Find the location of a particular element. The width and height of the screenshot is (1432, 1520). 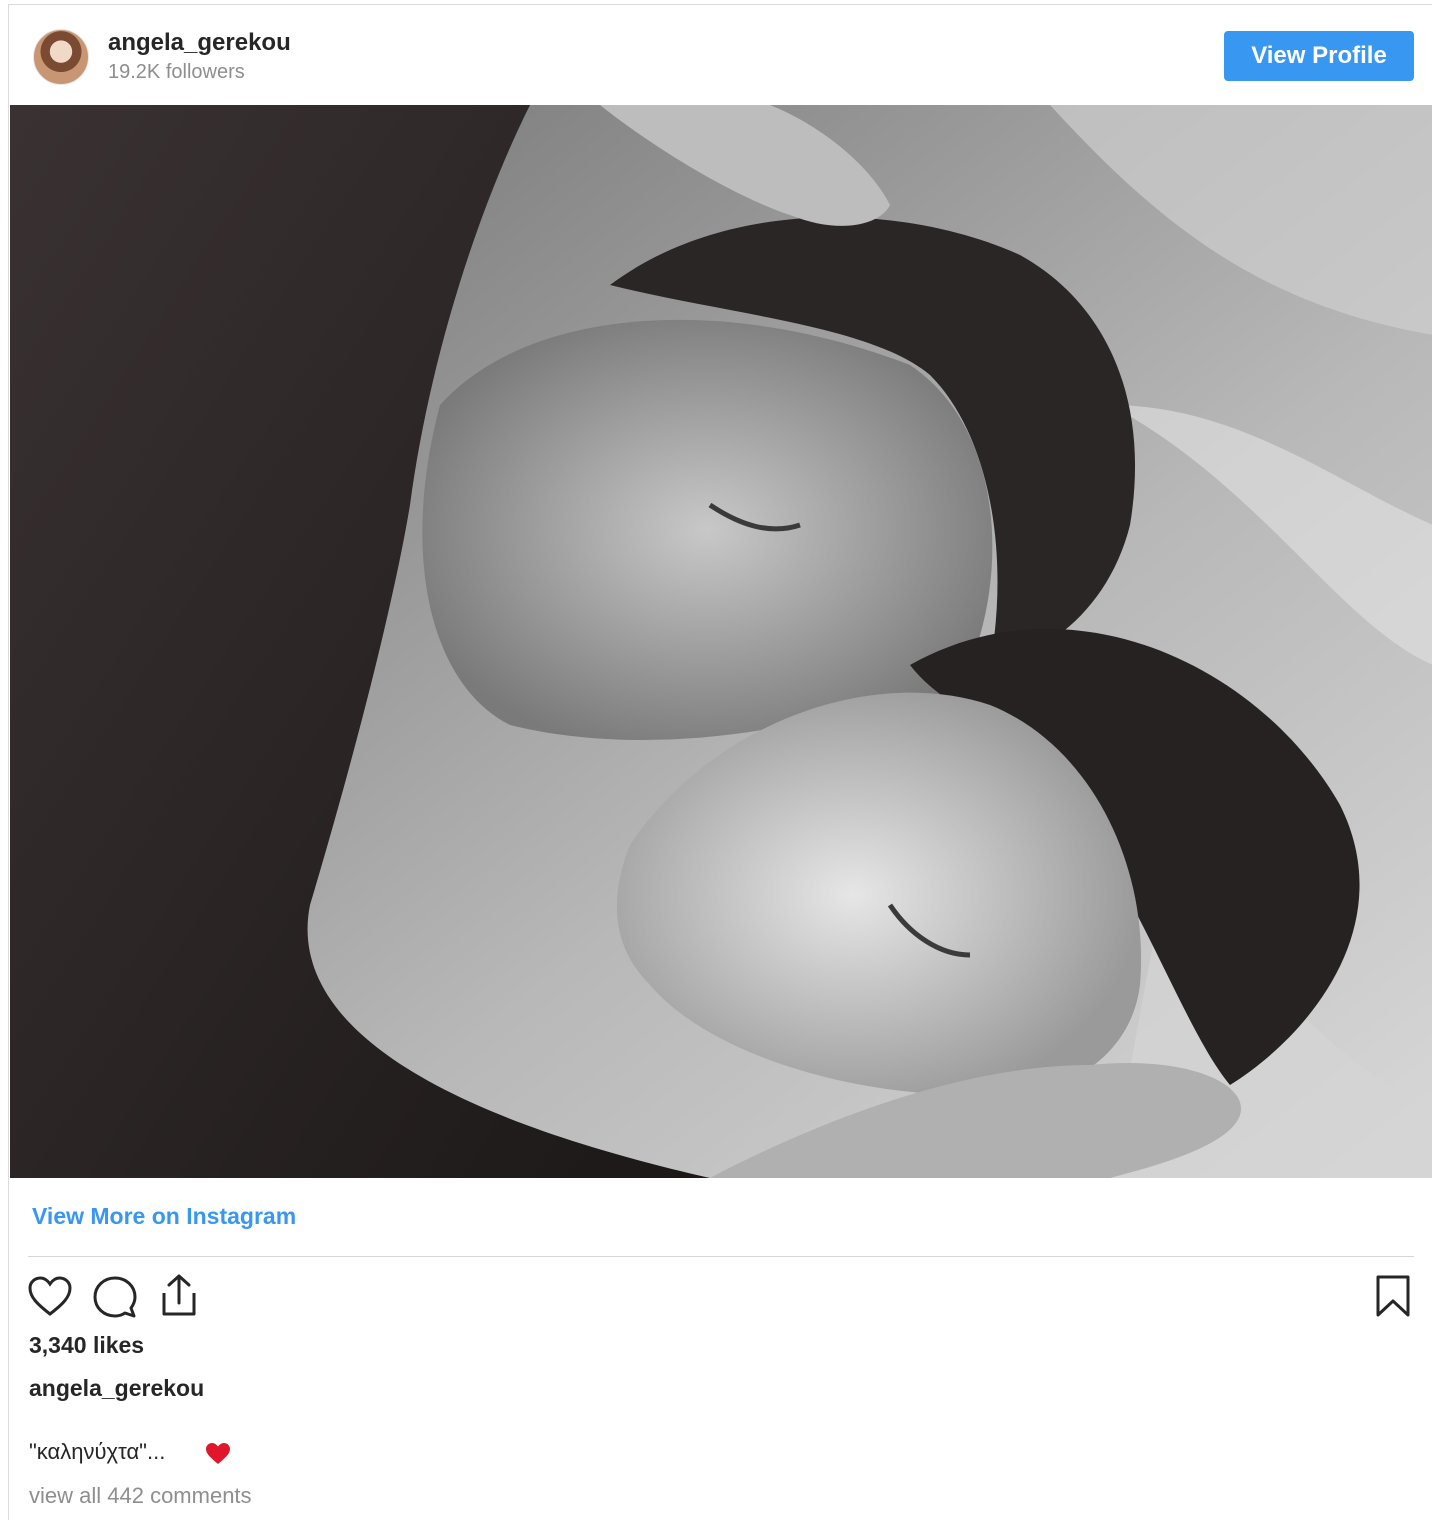

view-more-on-instagram-link: View More on Instagram is located at coordinates (164, 1216).